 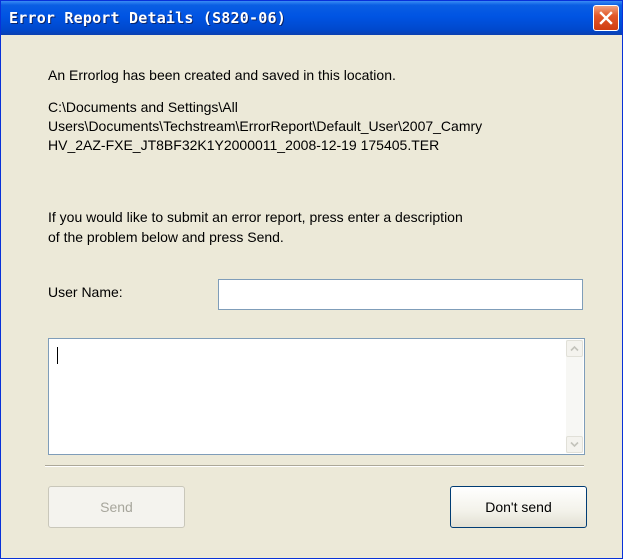 I want to click on scroll-down-button, so click(x=574, y=444).